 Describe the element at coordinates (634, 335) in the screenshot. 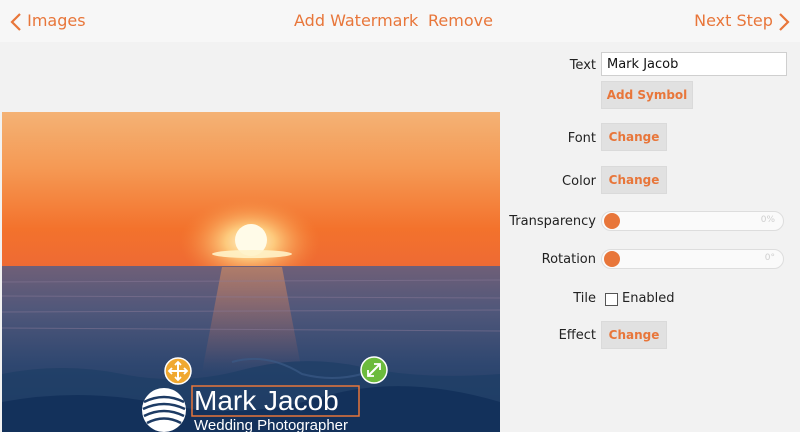

I see `effect-change-button: Change` at that location.